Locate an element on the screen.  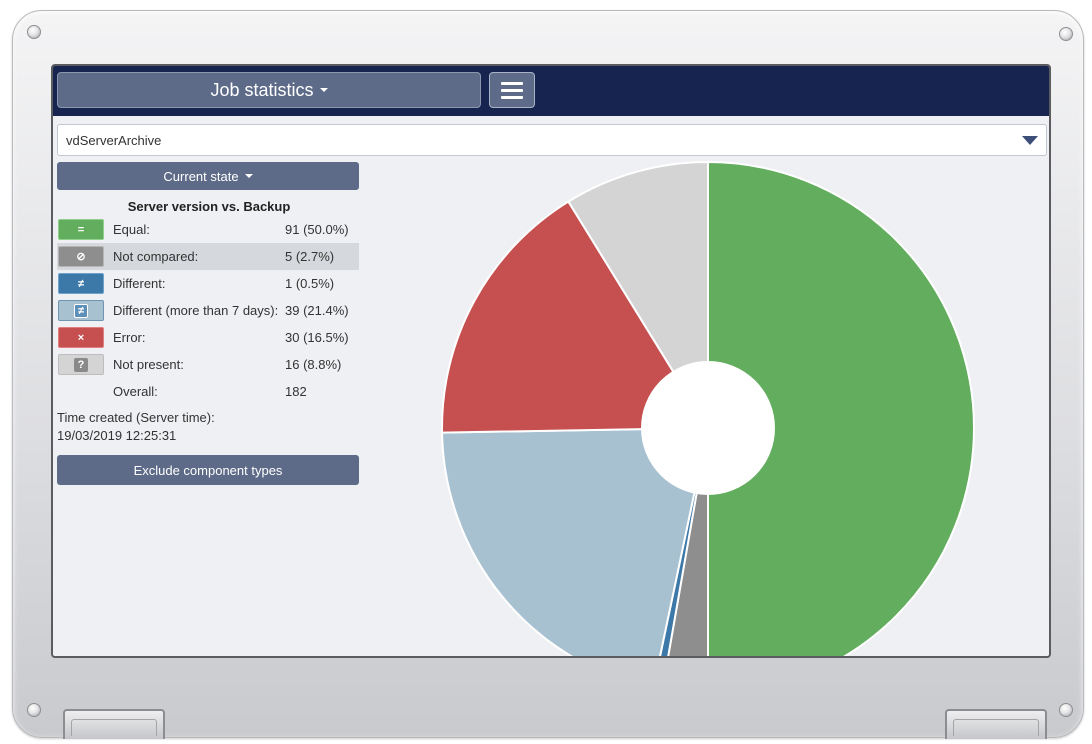
donut-hole is located at coordinates (708, 428).